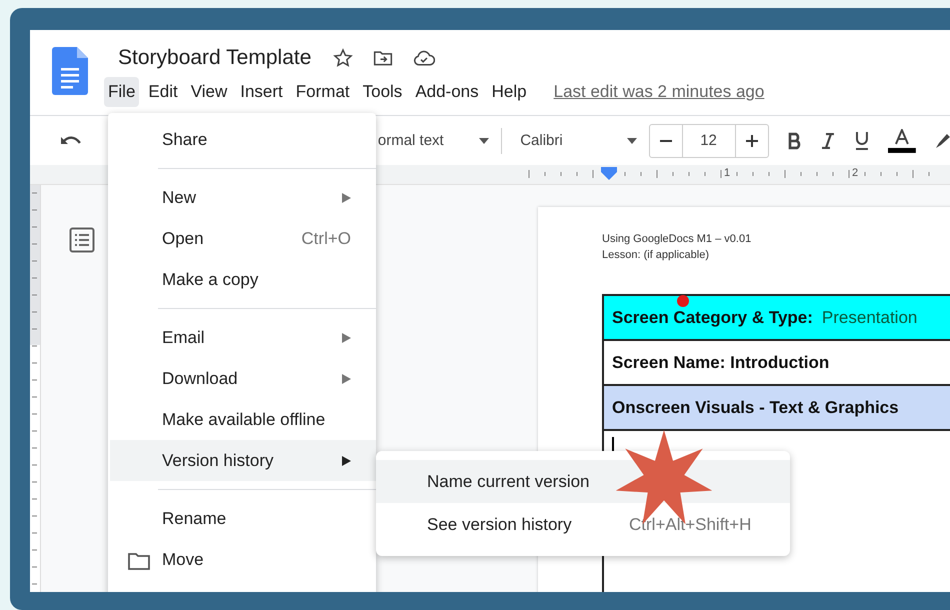 This screenshot has height=610, width=950. I want to click on font-dropdown: Calibri, so click(574, 140).